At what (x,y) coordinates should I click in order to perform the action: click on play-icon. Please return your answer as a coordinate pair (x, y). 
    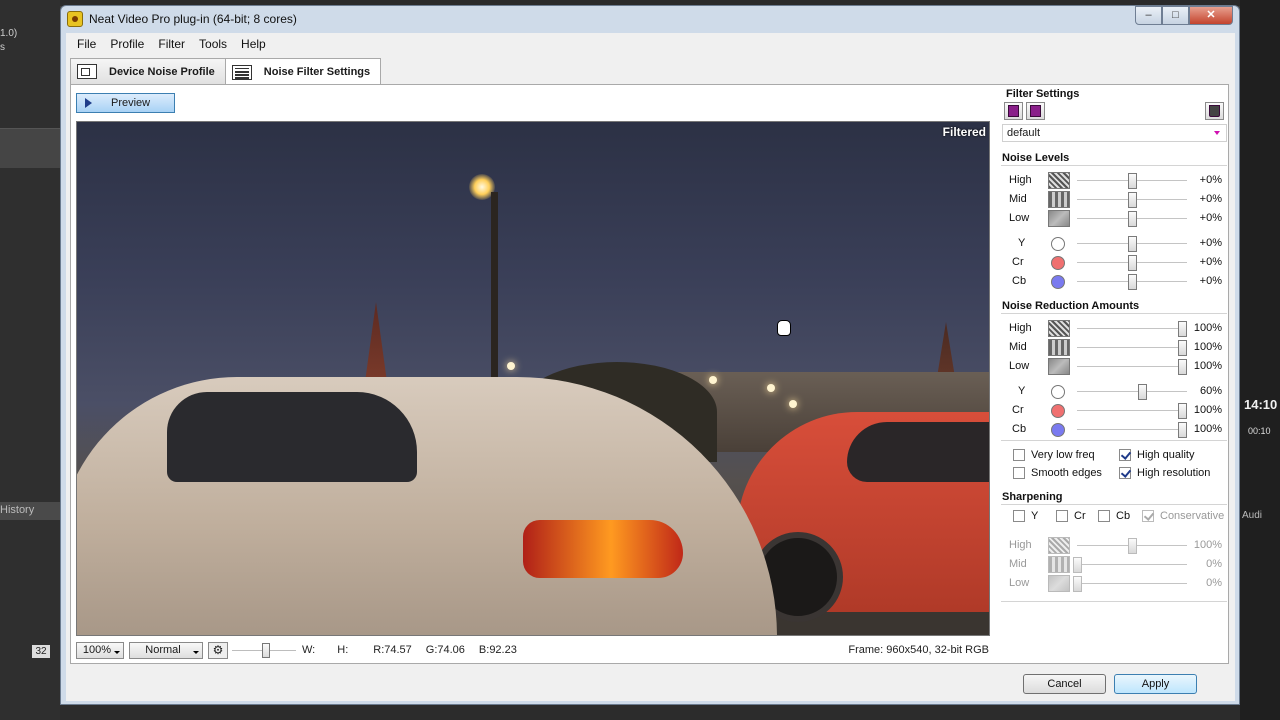
    Looking at the image, I should click on (88, 103).